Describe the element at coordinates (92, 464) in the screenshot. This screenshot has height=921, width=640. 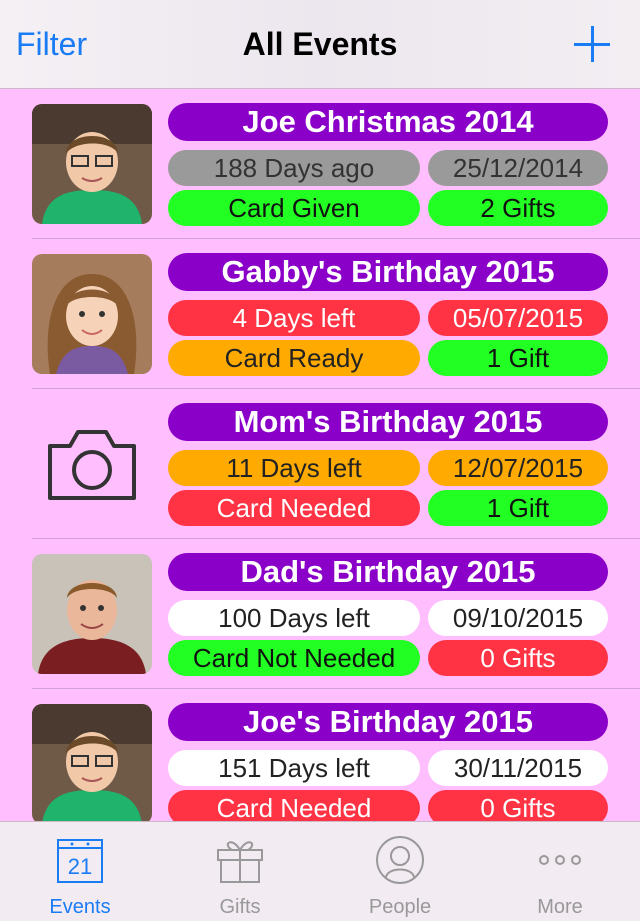
I see `camera-icon` at that location.